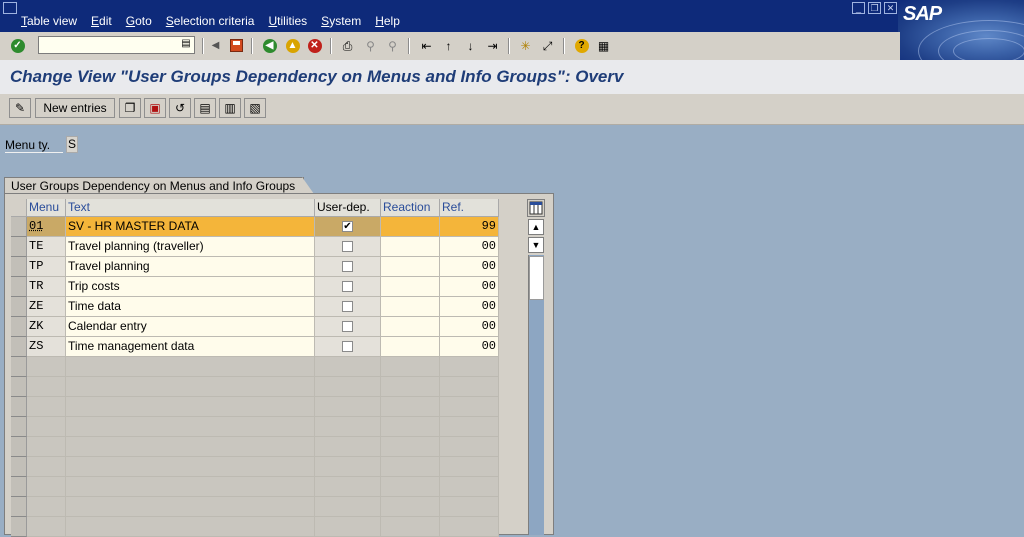 This screenshot has width=1024, height=537. What do you see at coordinates (525, 45) in the screenshot?
I see `create-session-icon: ✳` at bounding box center [525, 45].